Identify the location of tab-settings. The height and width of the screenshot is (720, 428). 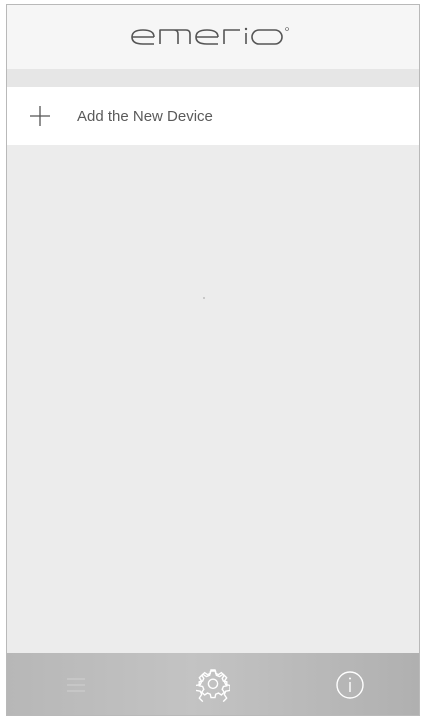
(213, 684).